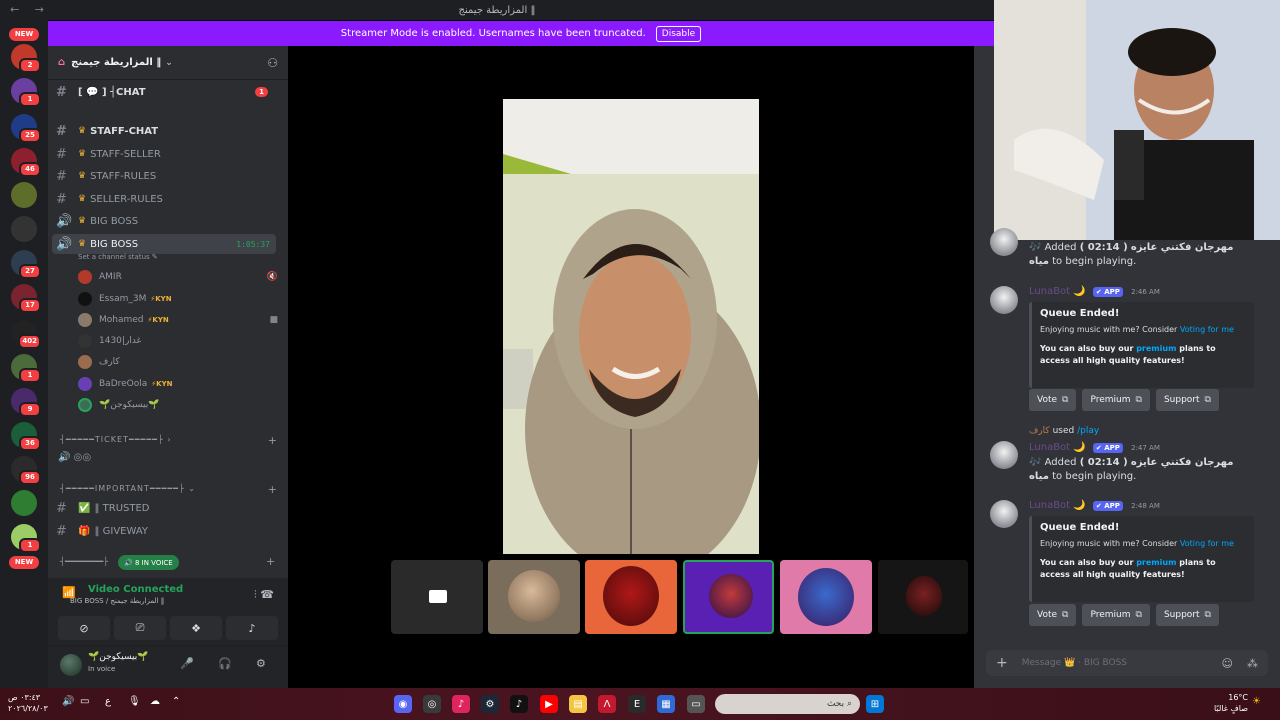  Describe the element at coordinates (68, 701) in the screenshot. I see `volume-icon: 🔊` at that location.